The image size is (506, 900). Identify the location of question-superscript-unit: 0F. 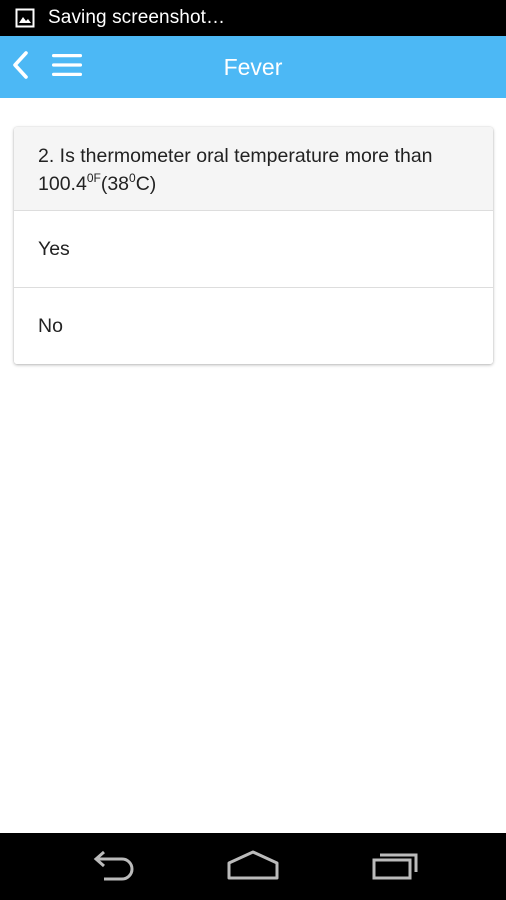
(93, 178).